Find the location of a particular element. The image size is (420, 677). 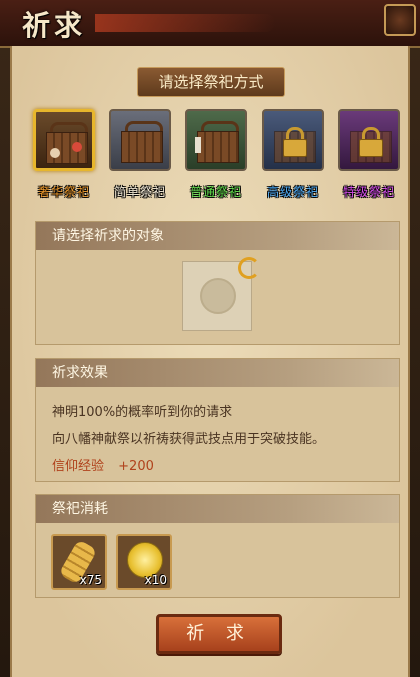

method-special is located at coordinates (369, 140).